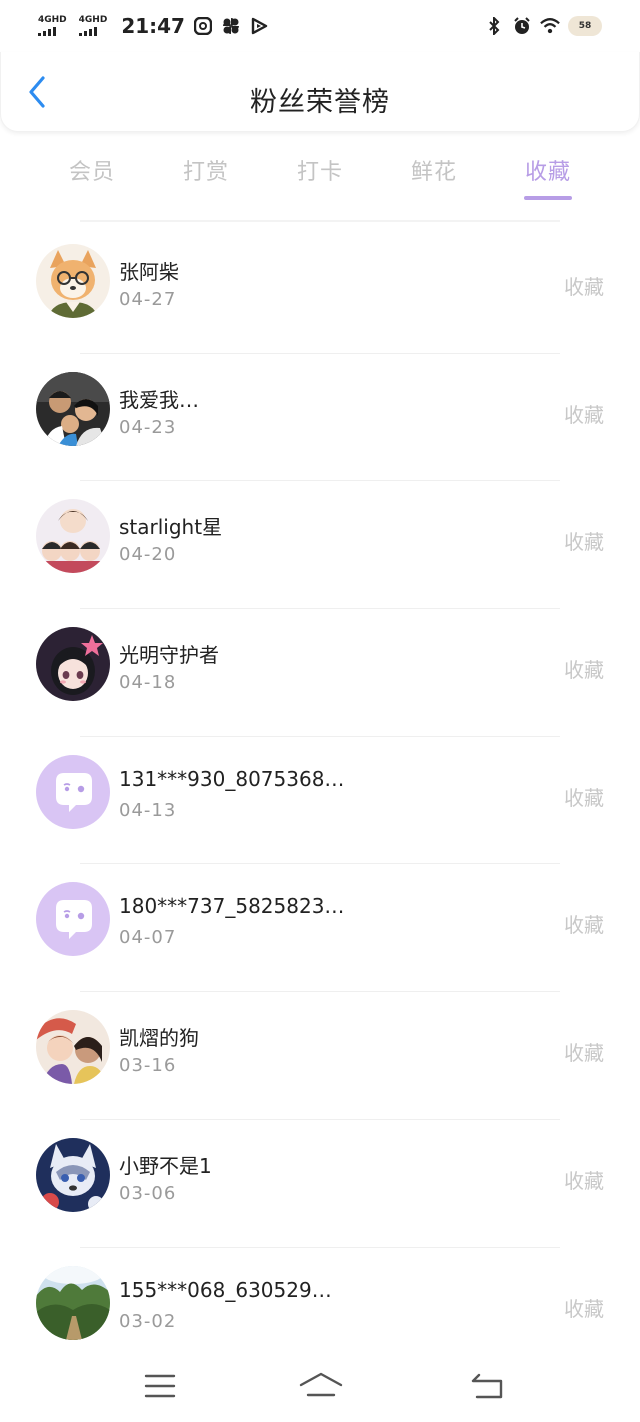 The width and height of the screenshot is (640, 1422). What do you see at coordinates (52, 26) in the screenshot?
I see `signal-1-icon: 4GHD` at bounding box center [52, 26].